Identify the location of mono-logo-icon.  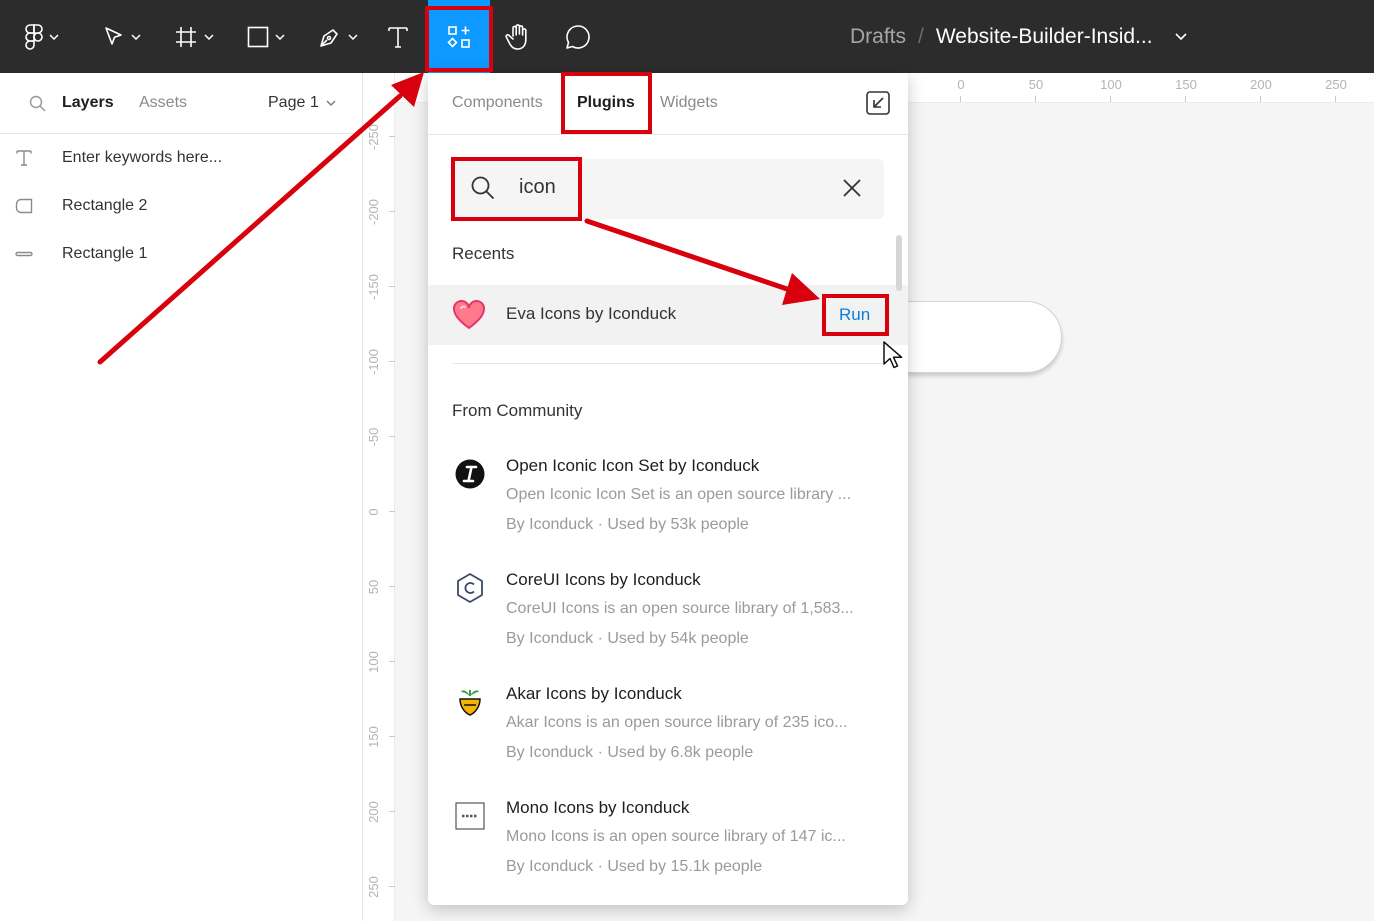
(470, 816).